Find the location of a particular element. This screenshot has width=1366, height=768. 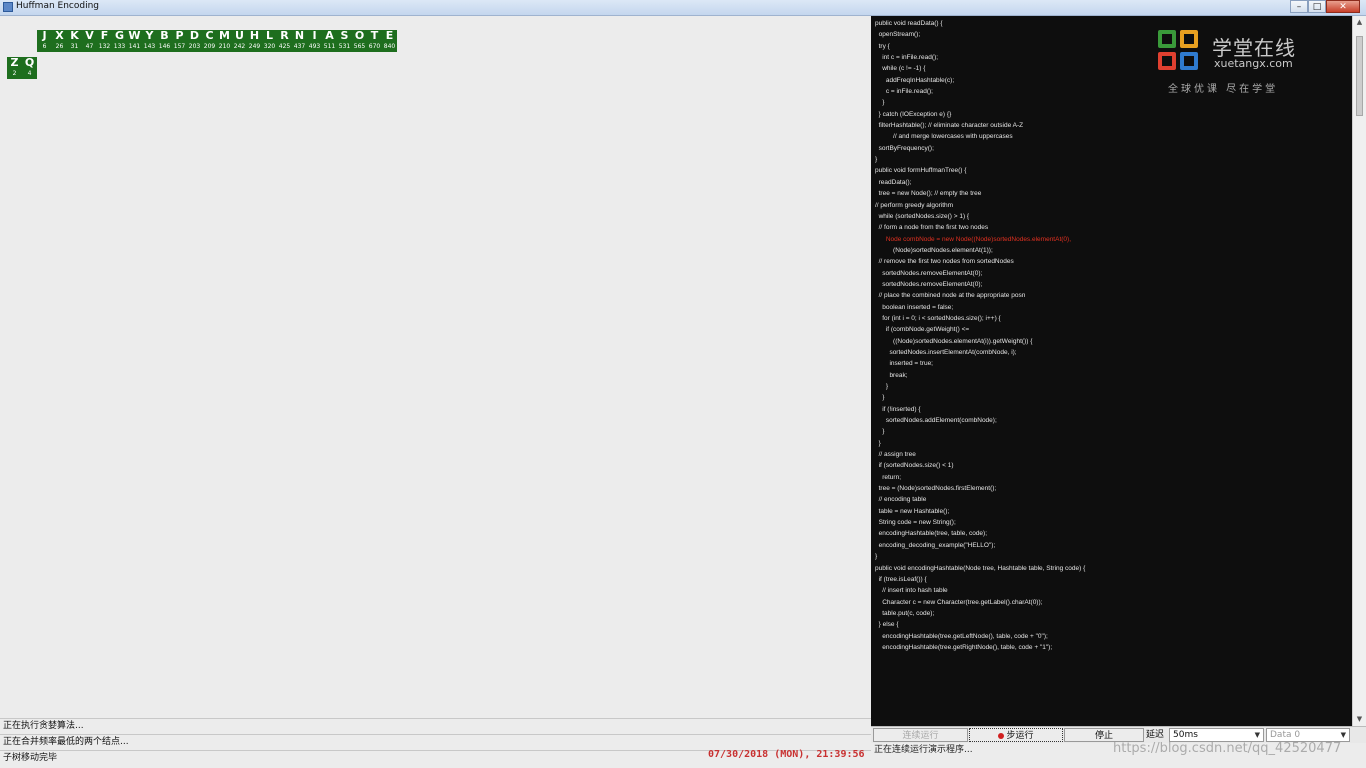

node-char: W is located at coordinates (134, 35).